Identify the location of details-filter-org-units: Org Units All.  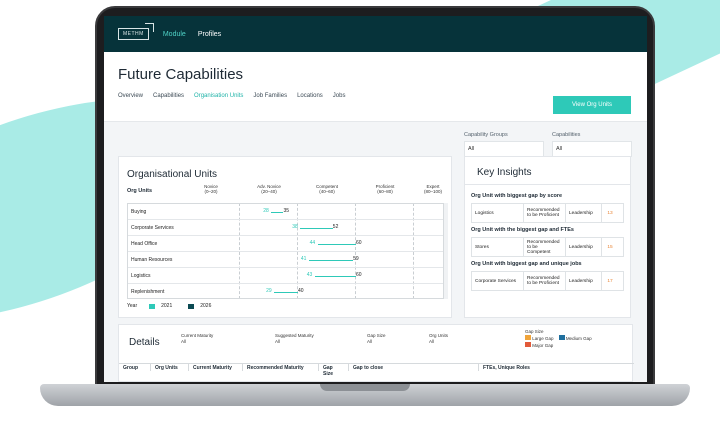
(438, 339).